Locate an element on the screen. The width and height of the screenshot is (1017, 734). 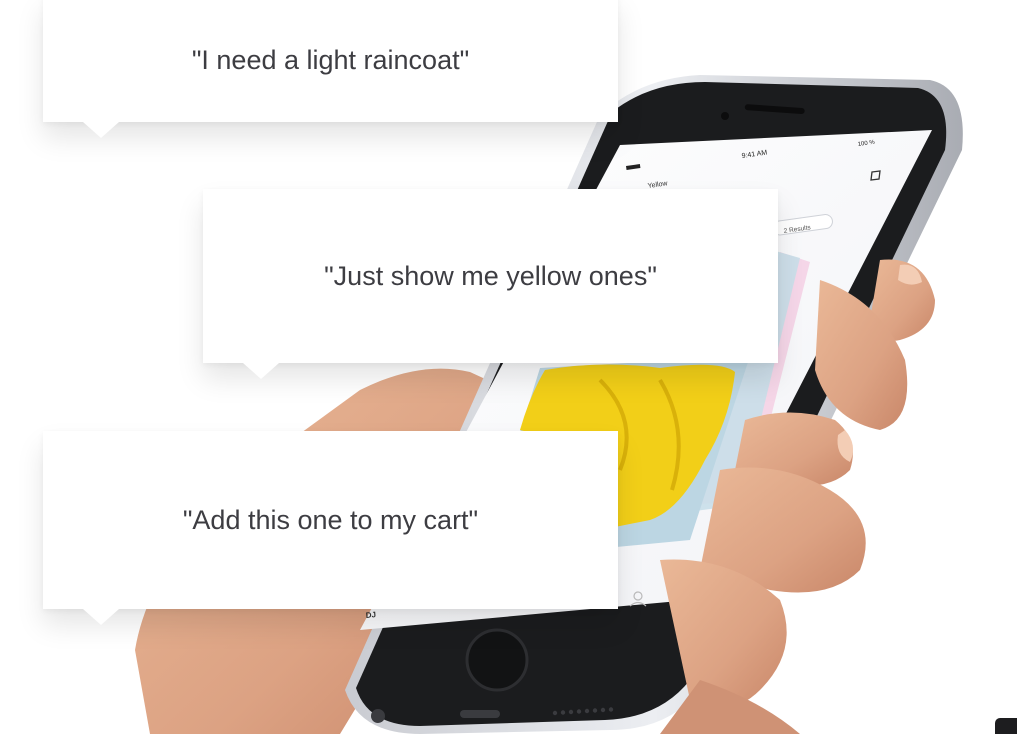
speech-bubble-cart: "Add this one to my cart" is located at coordinates (330, 528).